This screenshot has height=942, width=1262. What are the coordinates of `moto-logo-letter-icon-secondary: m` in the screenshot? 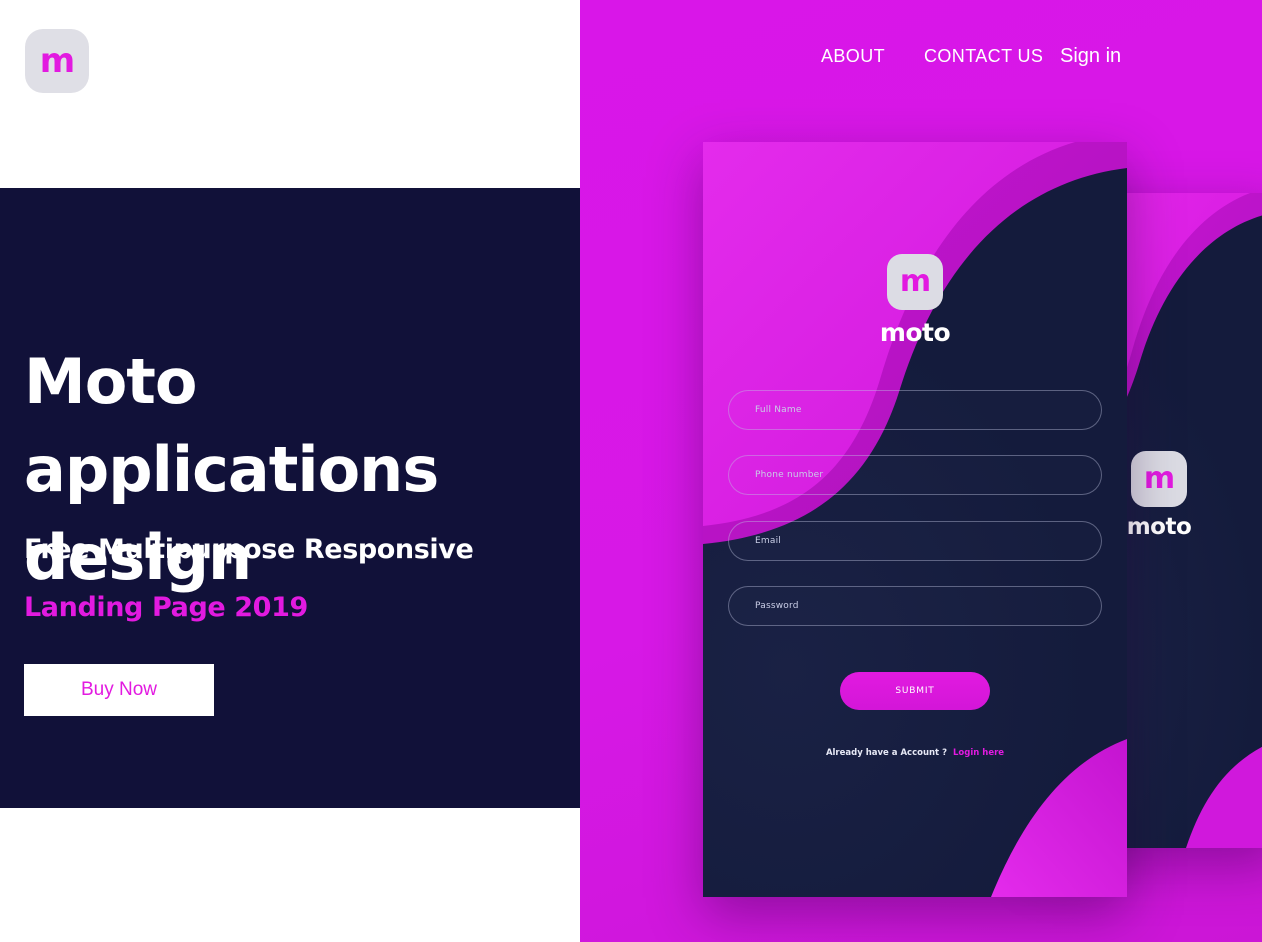 It's located at (1159, 478).